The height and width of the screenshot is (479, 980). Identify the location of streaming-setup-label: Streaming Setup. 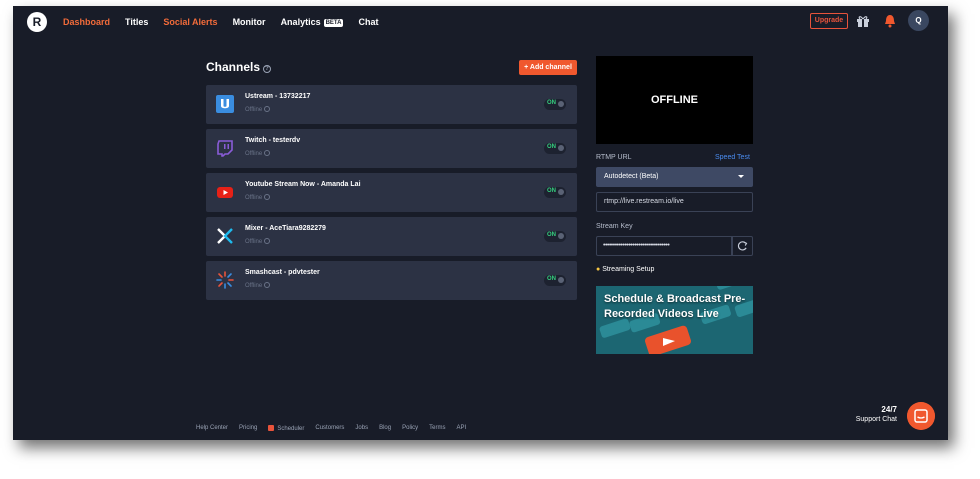
(628, 269).